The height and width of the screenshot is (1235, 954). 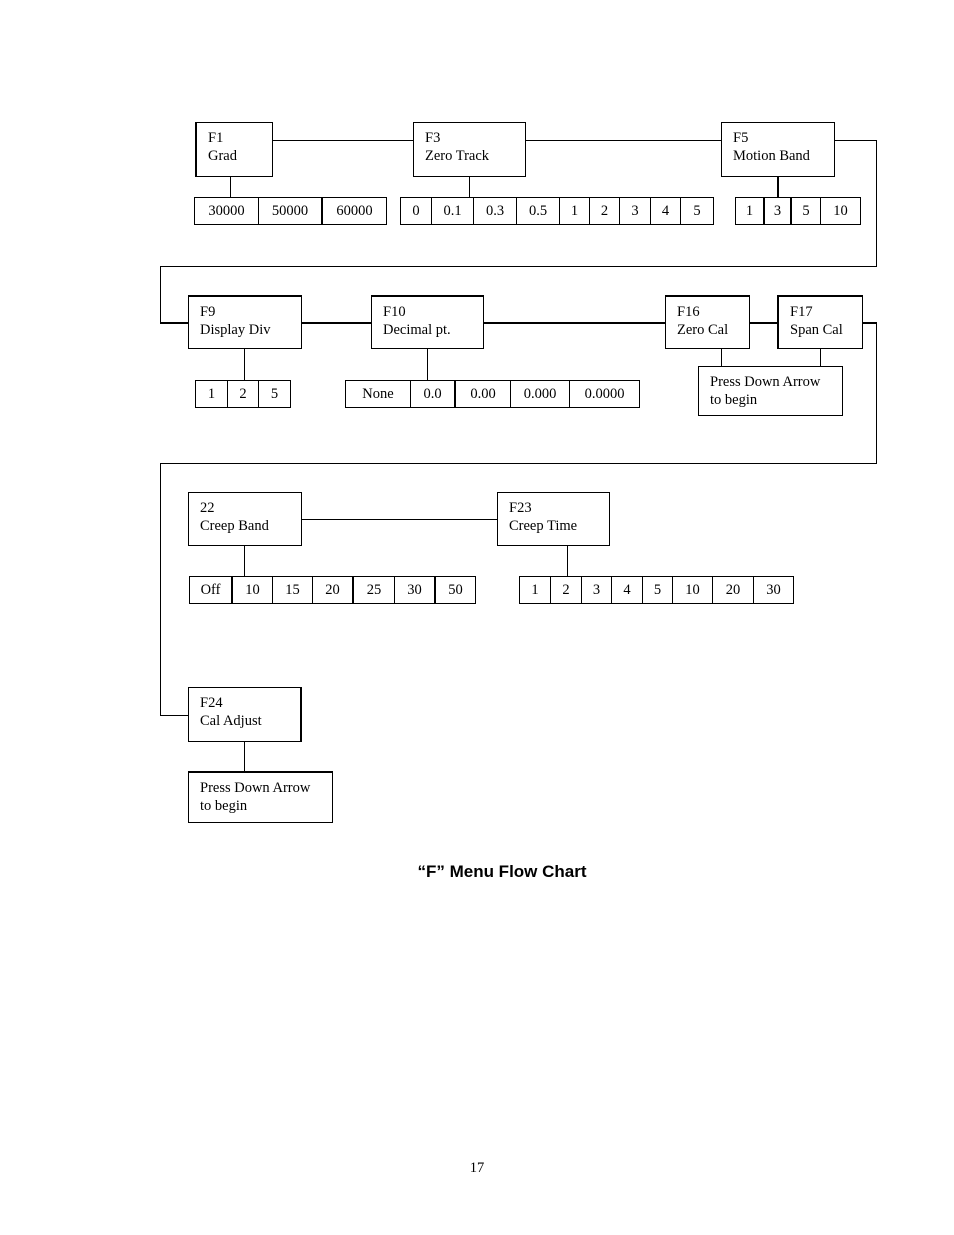 What do you see at coordinates (427, 364) in the screenshot?
I see `drop-f10` at bounding box center [427, 364].